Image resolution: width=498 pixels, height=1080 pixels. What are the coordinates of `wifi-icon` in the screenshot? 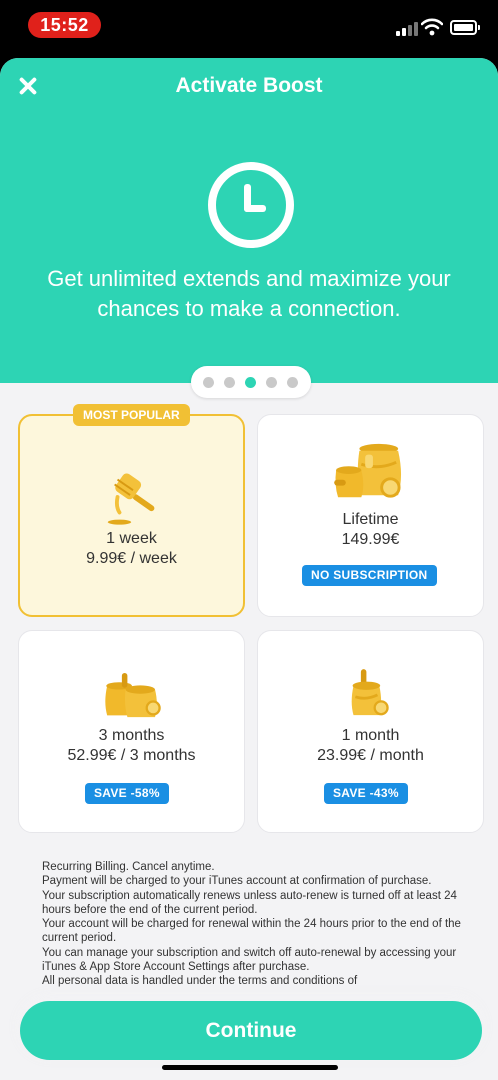 It's located at (432, 27).